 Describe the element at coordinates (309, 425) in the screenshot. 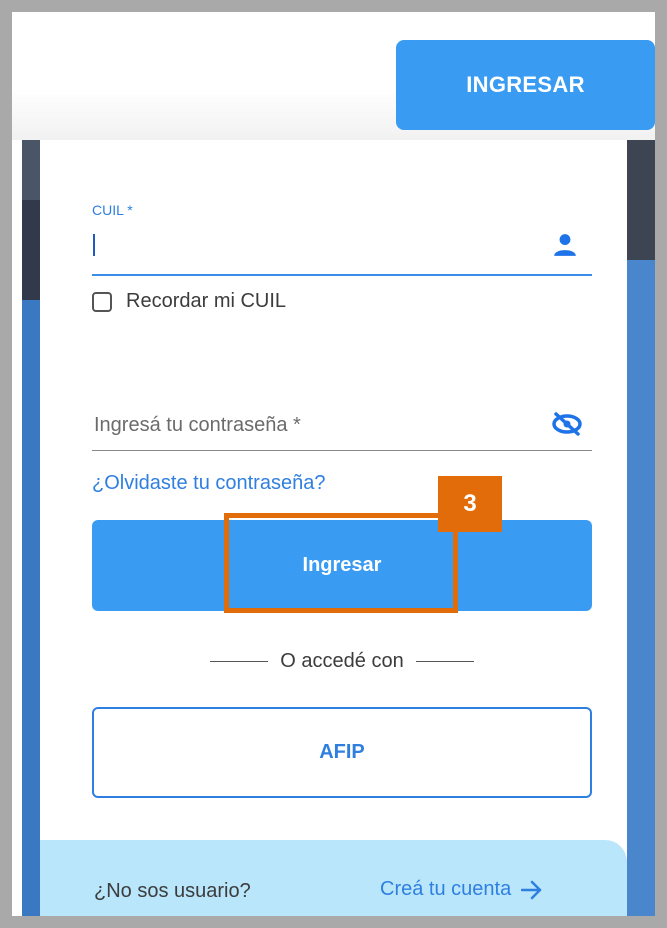

I see `password-input` at that location.